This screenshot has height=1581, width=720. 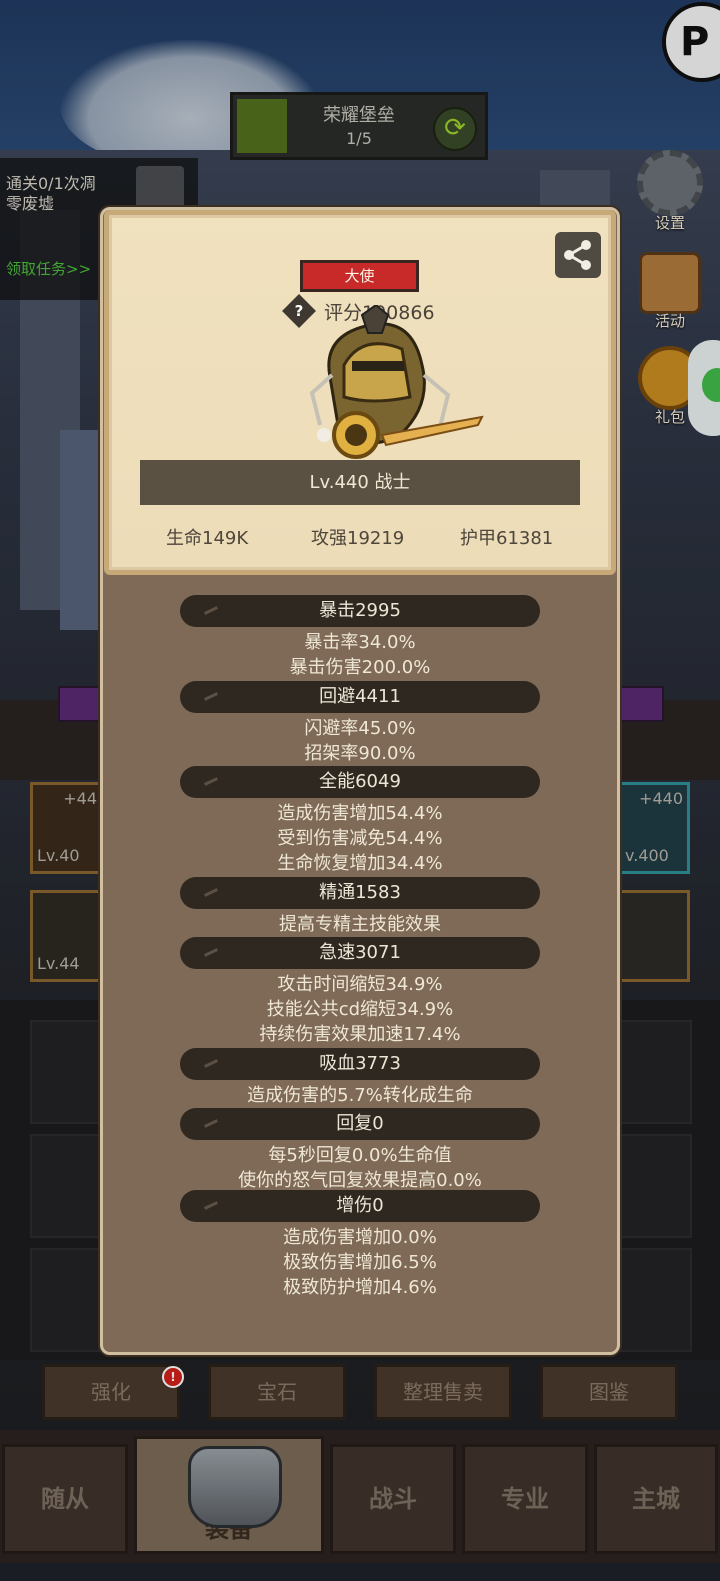 What do you see at coordinates (360, 984) in the screenshot?
I see `stat-line: 攻击时间缩短34.9%` at bounding box center [360, 984].